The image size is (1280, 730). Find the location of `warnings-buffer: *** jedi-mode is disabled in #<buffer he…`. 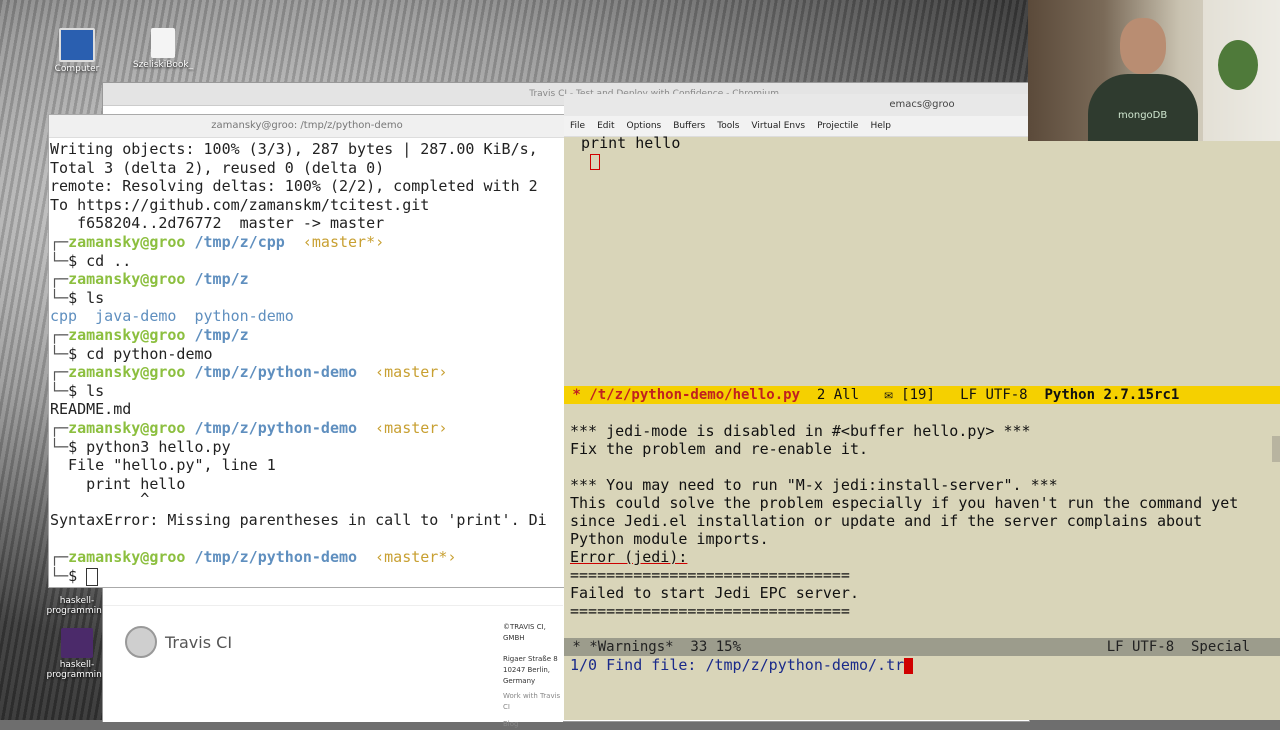

warnings-buffer: *** jedi-mode is disabled in #<buffer he… is located at coordinates (920, 521).